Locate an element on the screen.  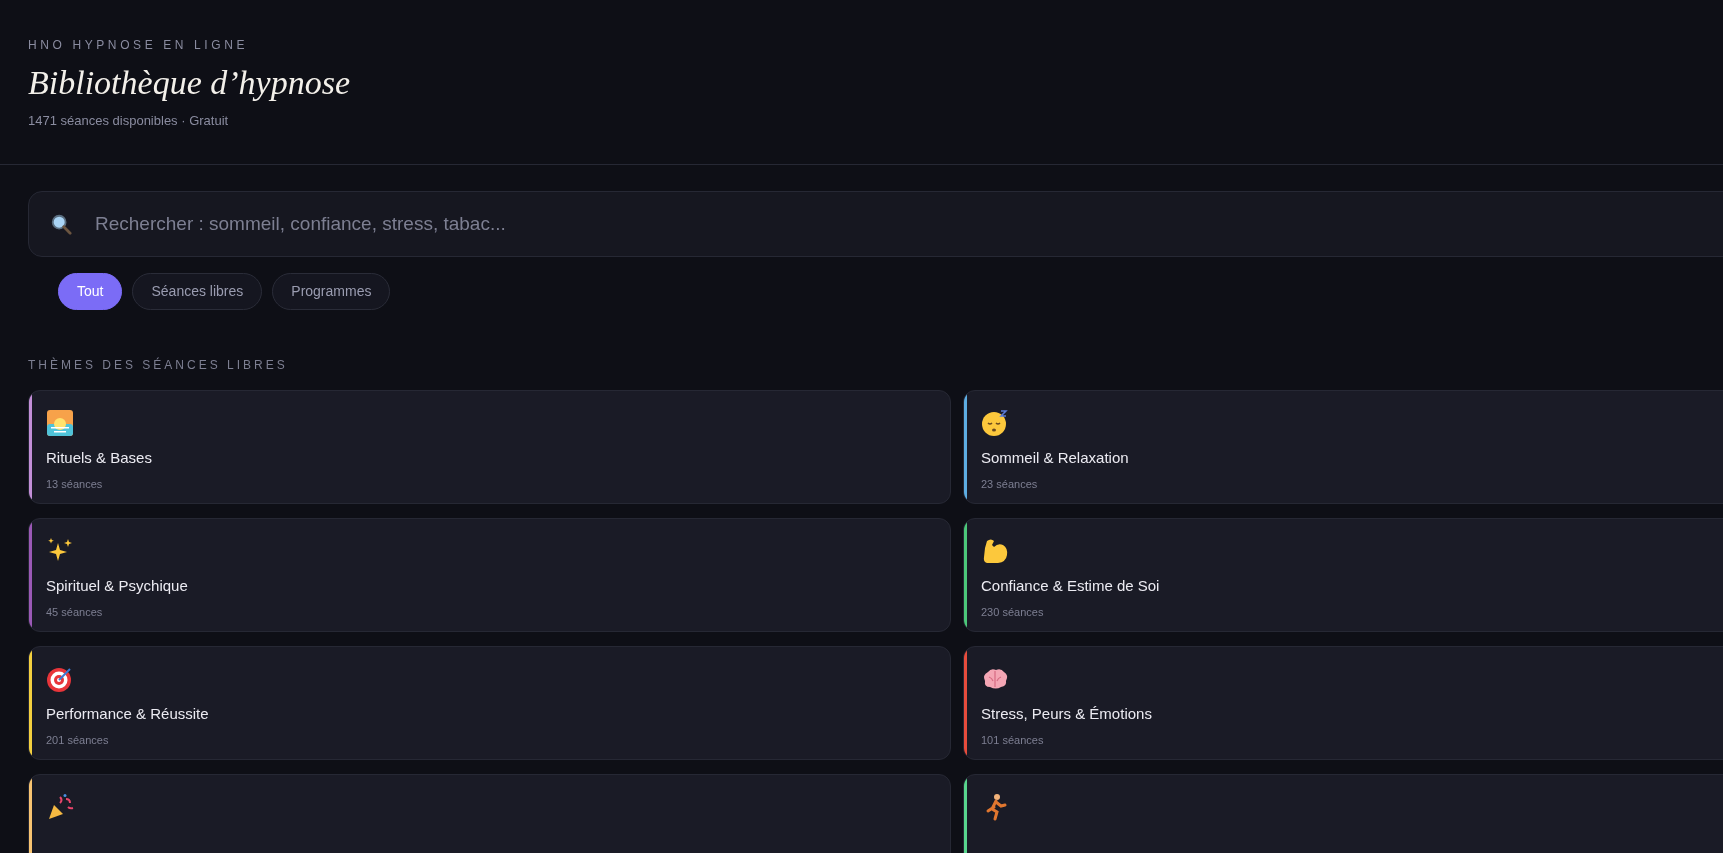
sunrise-icon is located at coordinates (60, 423).